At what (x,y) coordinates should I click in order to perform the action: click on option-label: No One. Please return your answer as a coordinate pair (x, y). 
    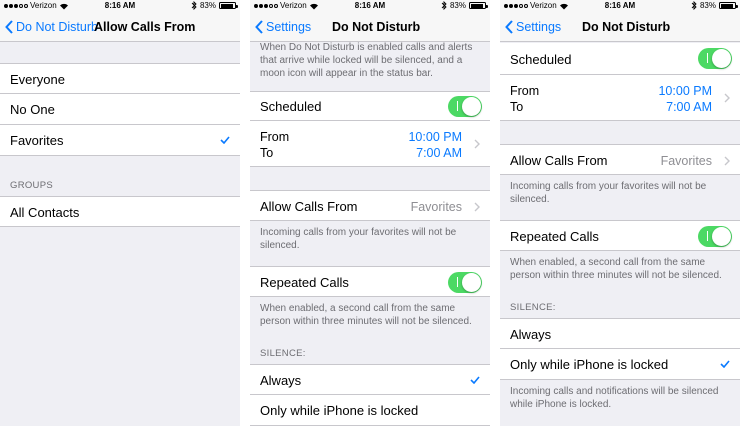
    Looking at the image, I should click on (32, 109).